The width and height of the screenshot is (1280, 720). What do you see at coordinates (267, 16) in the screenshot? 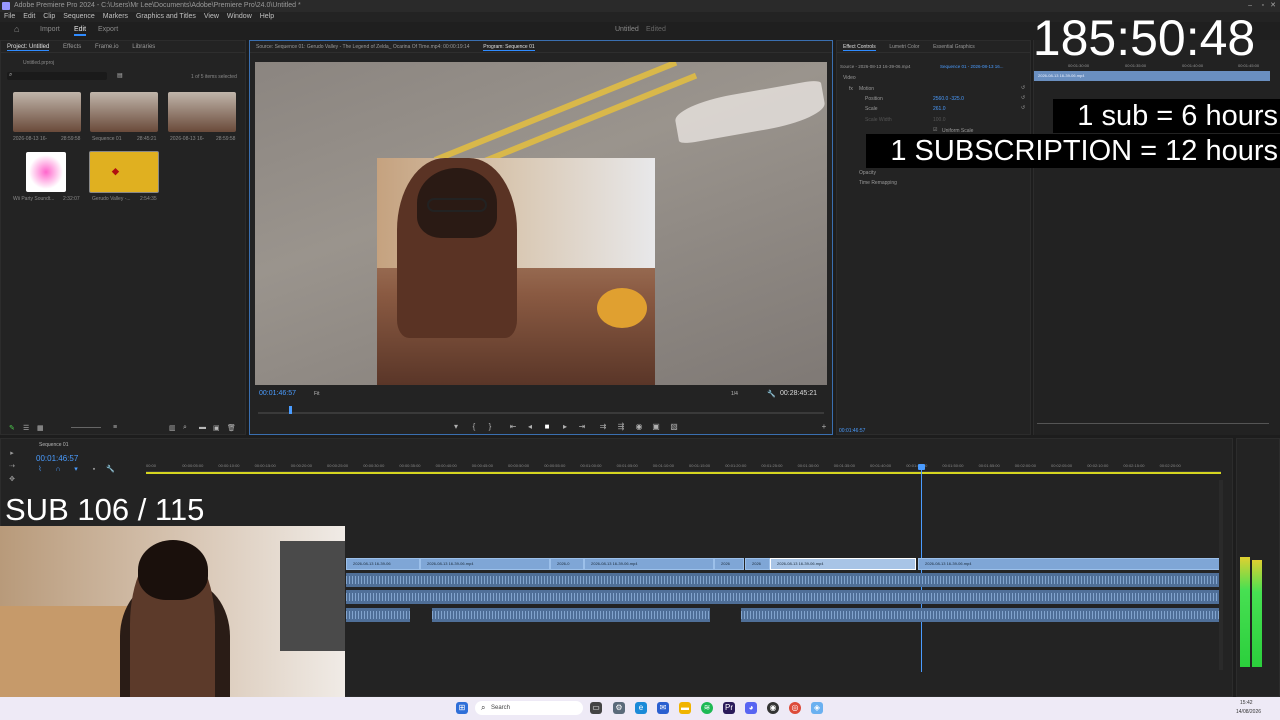
I see `menu-help: Help` at bounding box center [267, 16].